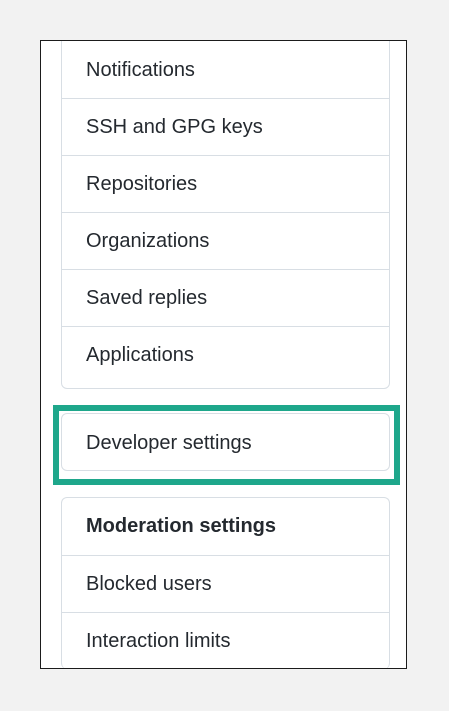 The width and height of the screenshot is (449, 711). What do you see at coordinates (225, 69) in the screenshot?
I see `menu-item-notifications: Notifications` at bounding box center [225, 69].